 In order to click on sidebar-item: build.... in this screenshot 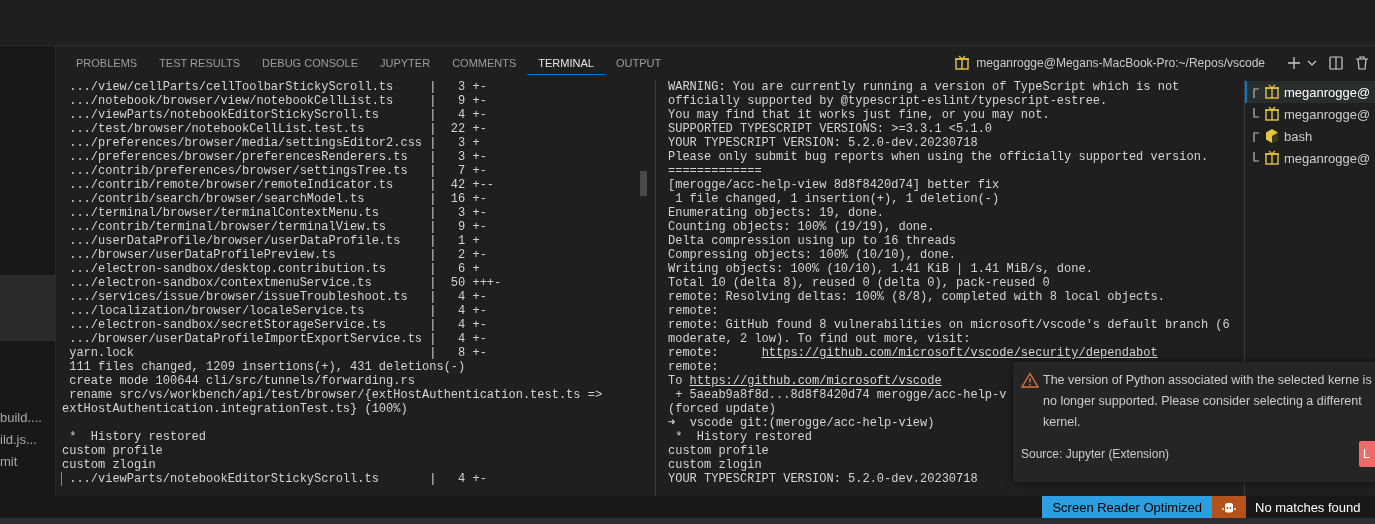, I will do `click(27, 418)`.